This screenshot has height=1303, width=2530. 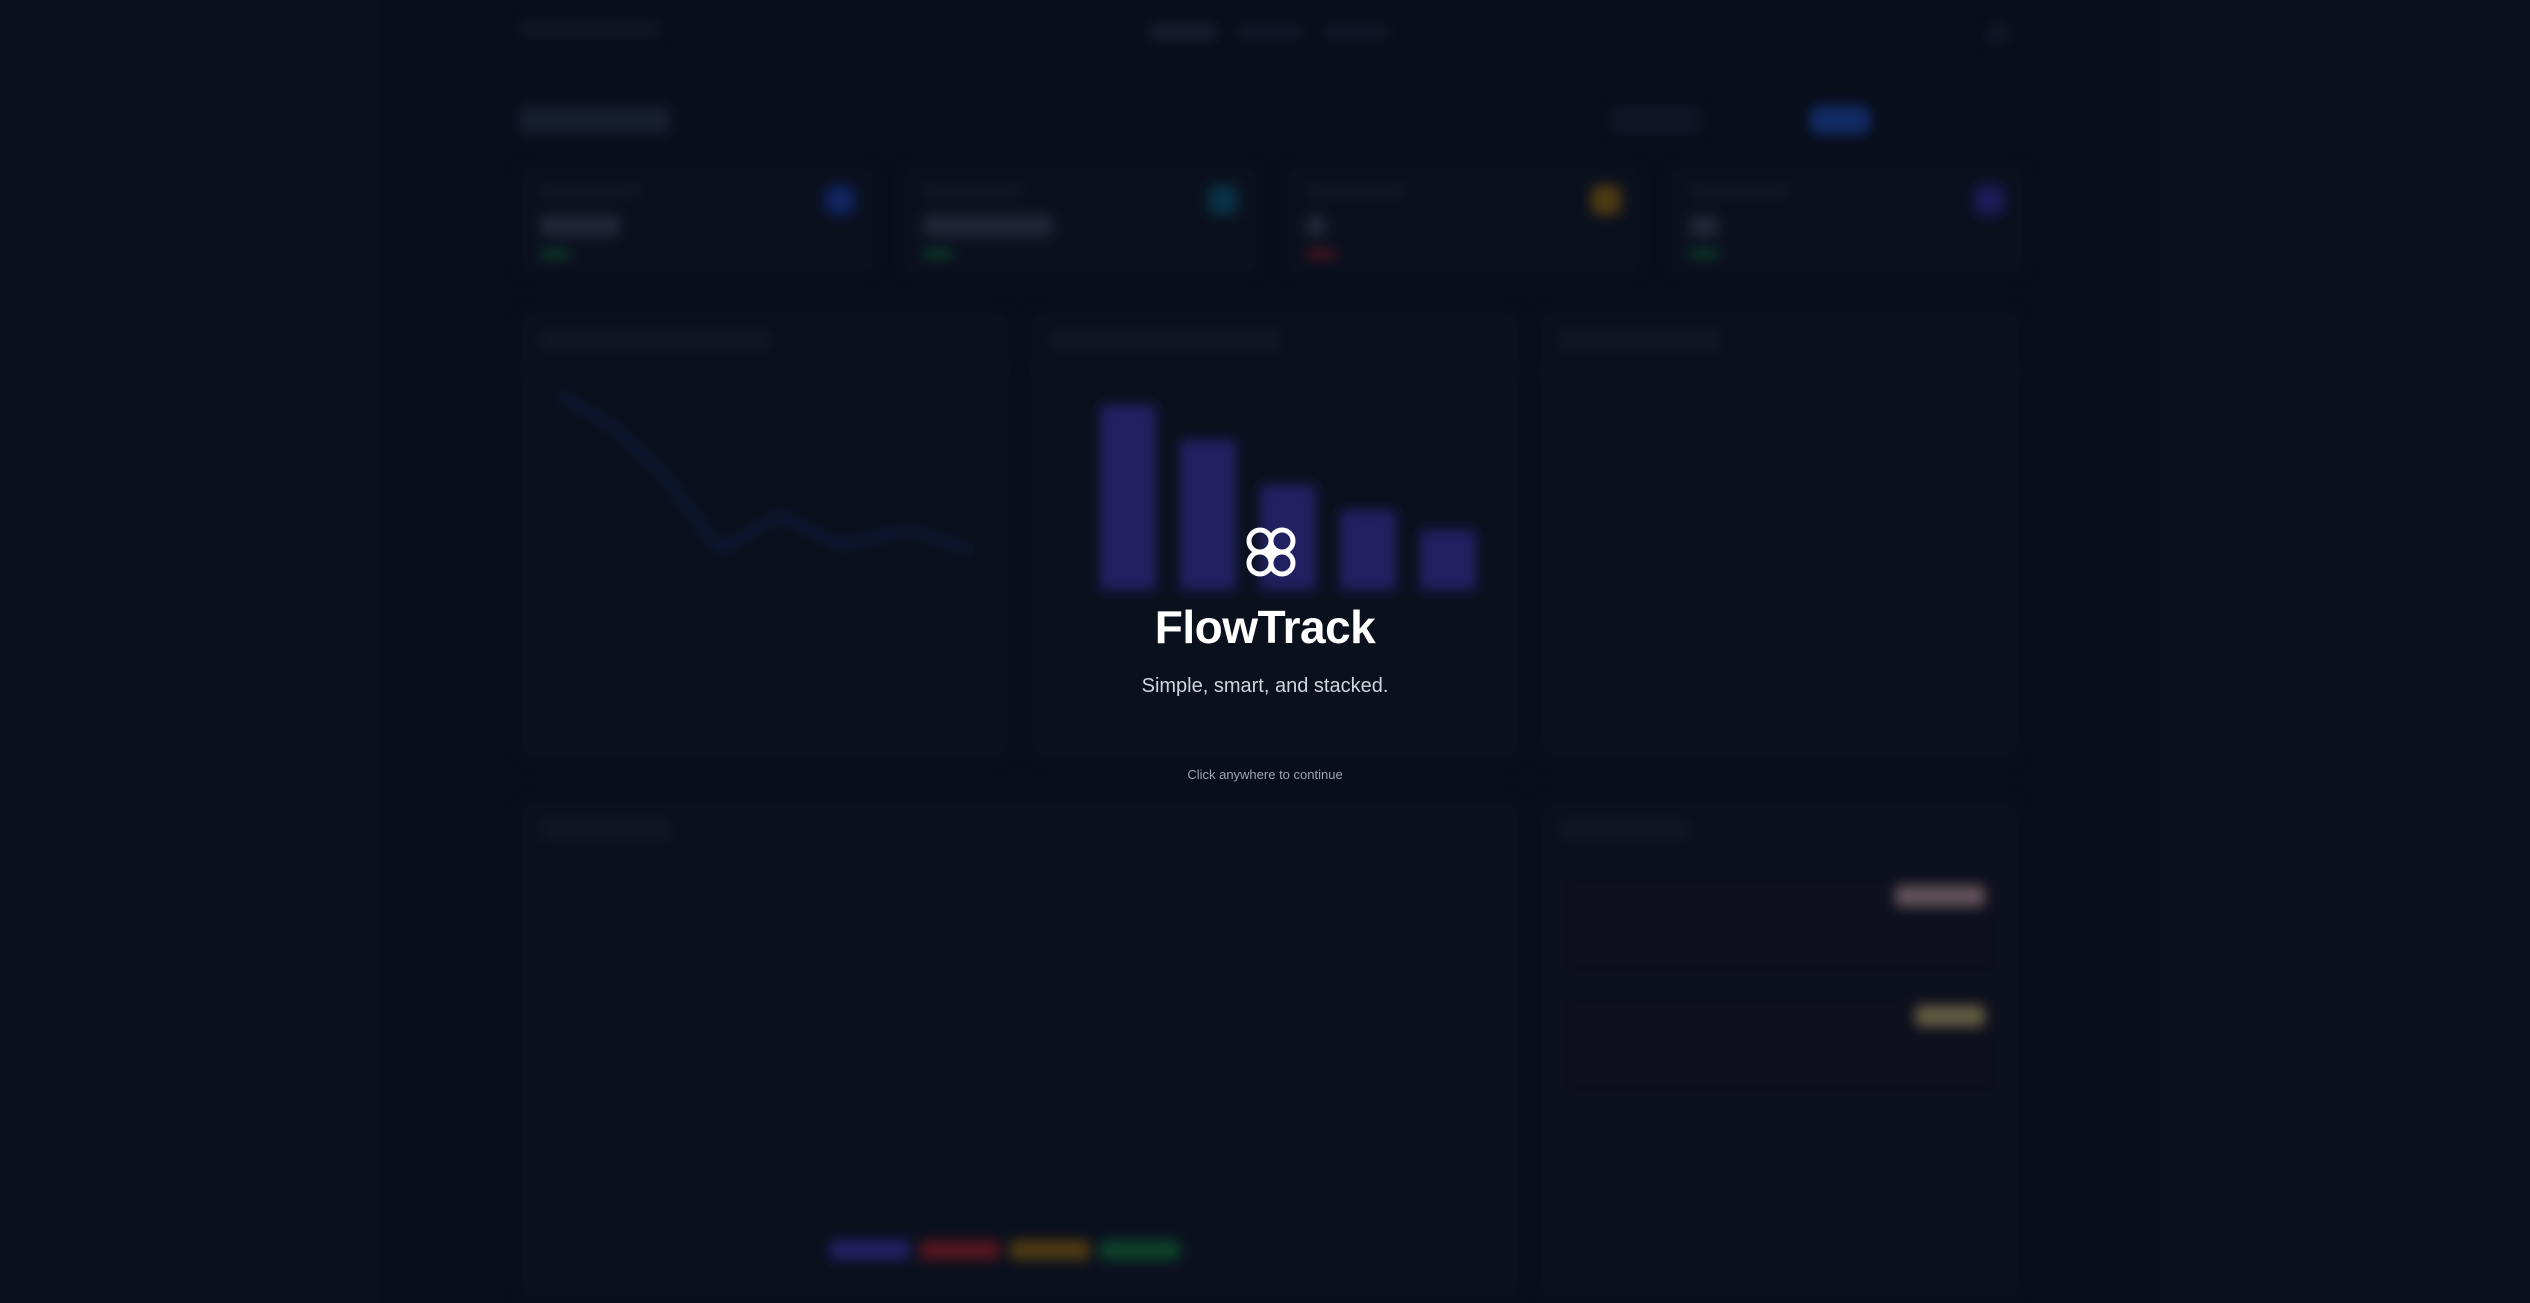 I want to click on app-tagline: Simple, smart, and stacked., so click(x=1265, y=686).